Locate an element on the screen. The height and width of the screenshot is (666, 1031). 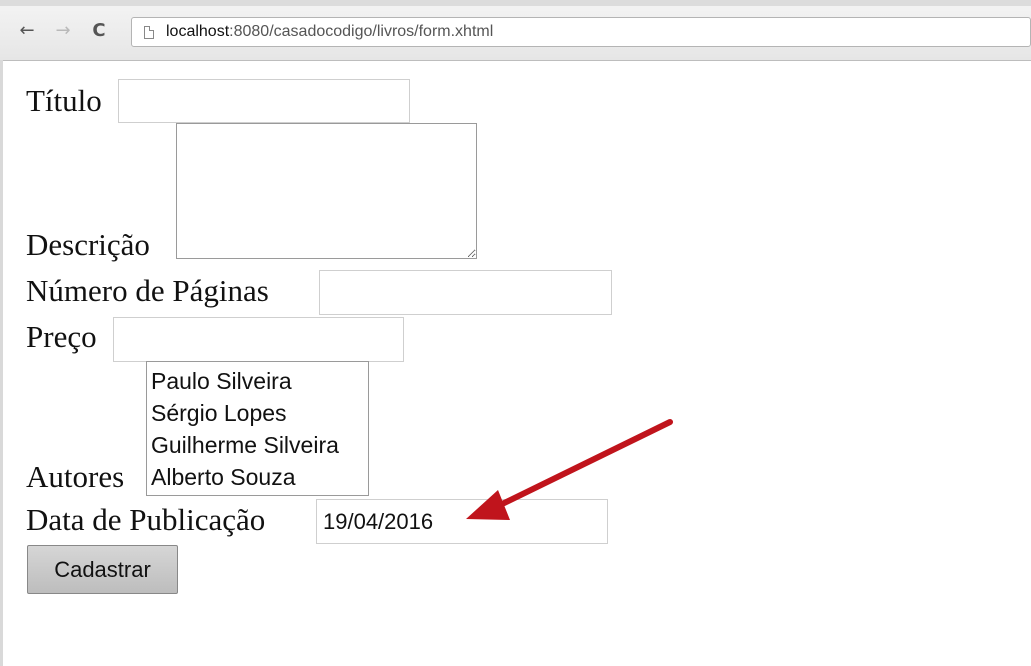
autores-label: Autores is located at coordinates (75, 476).